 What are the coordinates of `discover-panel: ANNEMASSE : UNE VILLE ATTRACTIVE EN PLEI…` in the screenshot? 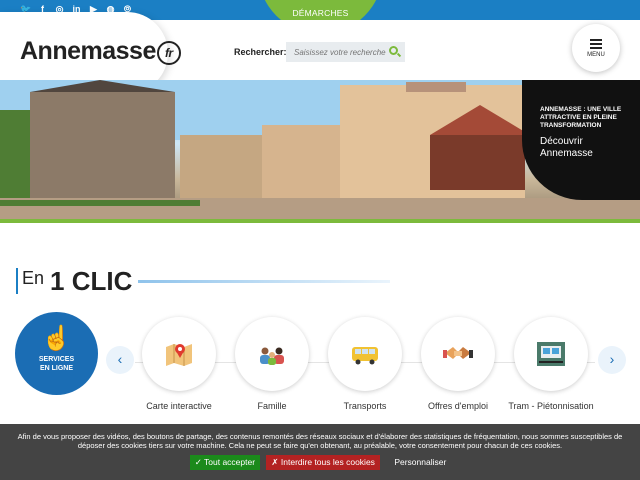 It's located at (581, 140).